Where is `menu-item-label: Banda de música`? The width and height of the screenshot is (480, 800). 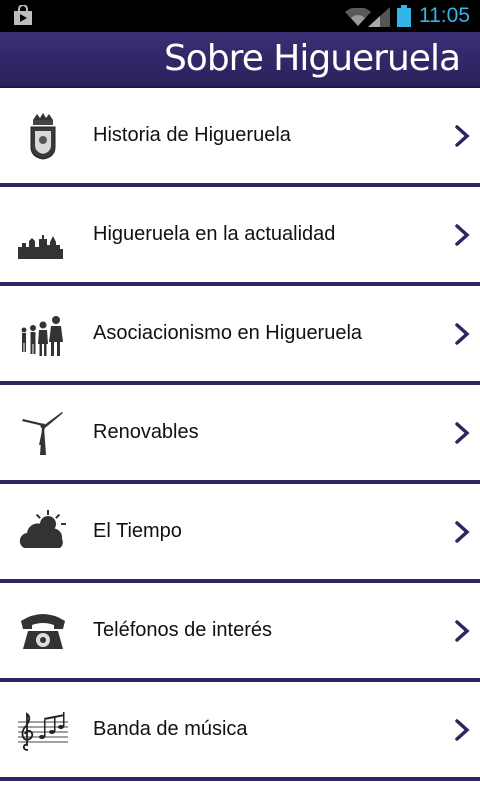 menu-item-label: Banda de música is located at coordinates (170, 729).